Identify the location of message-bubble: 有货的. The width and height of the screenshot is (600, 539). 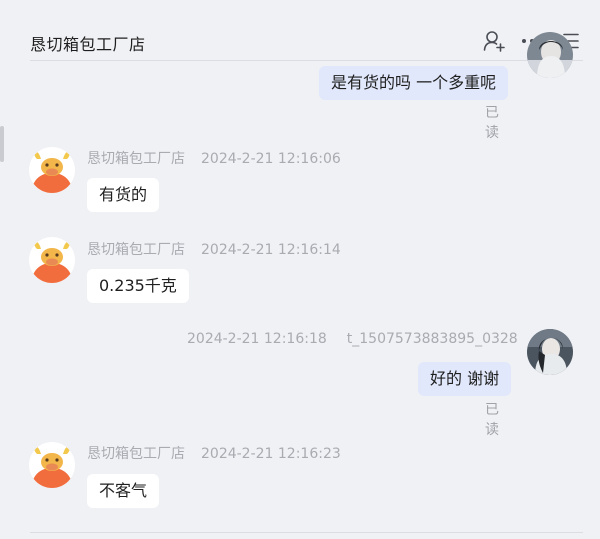
(123, 195).